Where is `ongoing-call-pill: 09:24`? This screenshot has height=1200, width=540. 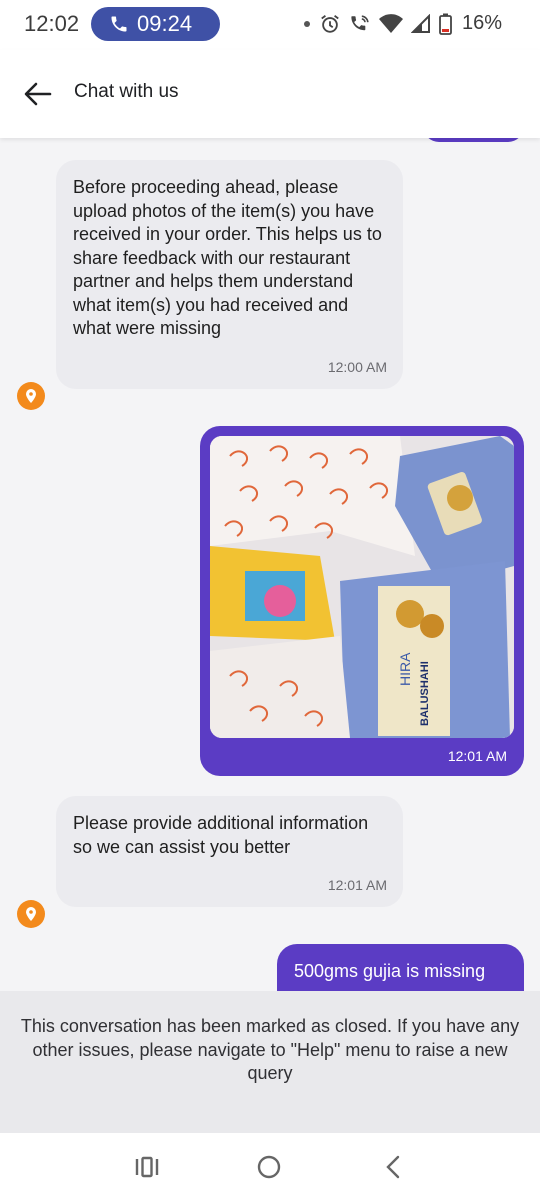
ongoing-call-pill: 09:24 is located at coordinates (155, 24).